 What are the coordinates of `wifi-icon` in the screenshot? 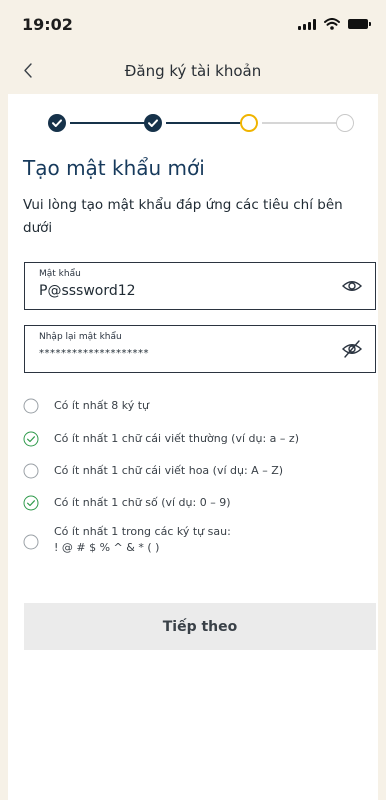 It's located at (332, 24).